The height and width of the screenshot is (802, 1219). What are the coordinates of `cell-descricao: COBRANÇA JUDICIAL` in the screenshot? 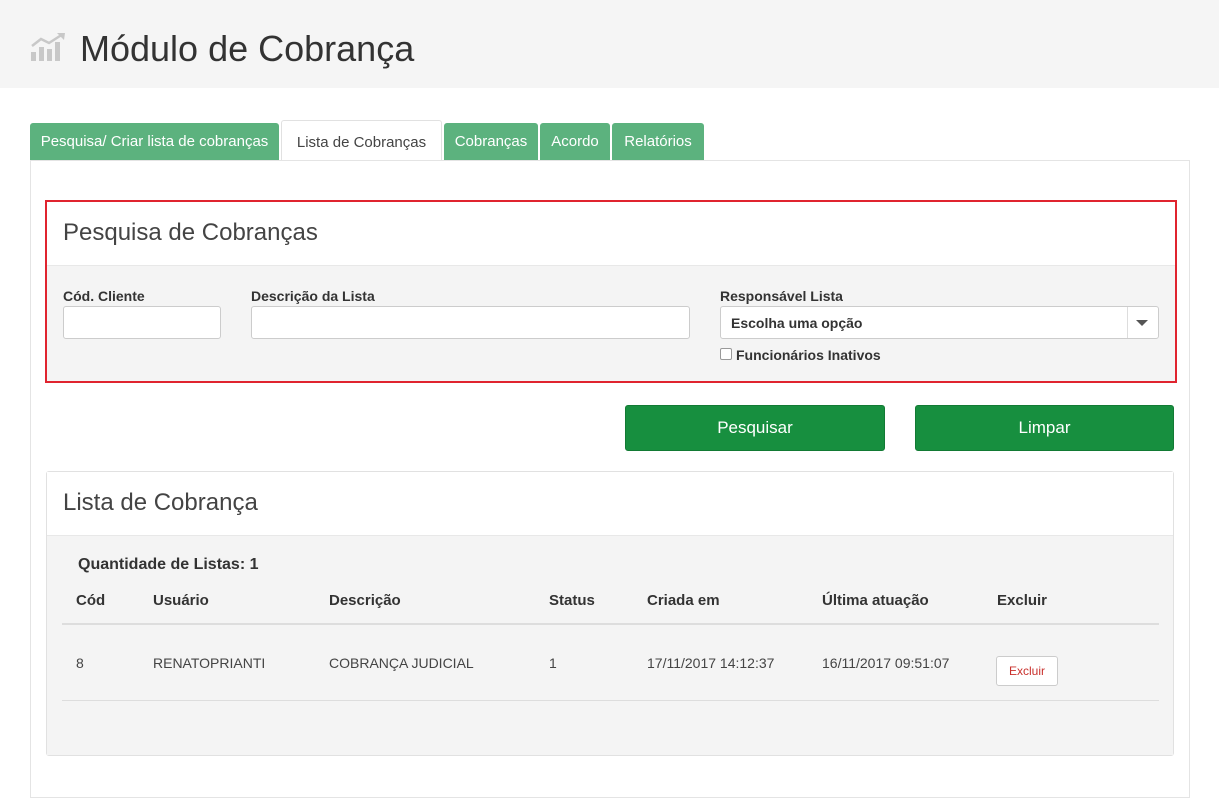 It's located at (401, 663).